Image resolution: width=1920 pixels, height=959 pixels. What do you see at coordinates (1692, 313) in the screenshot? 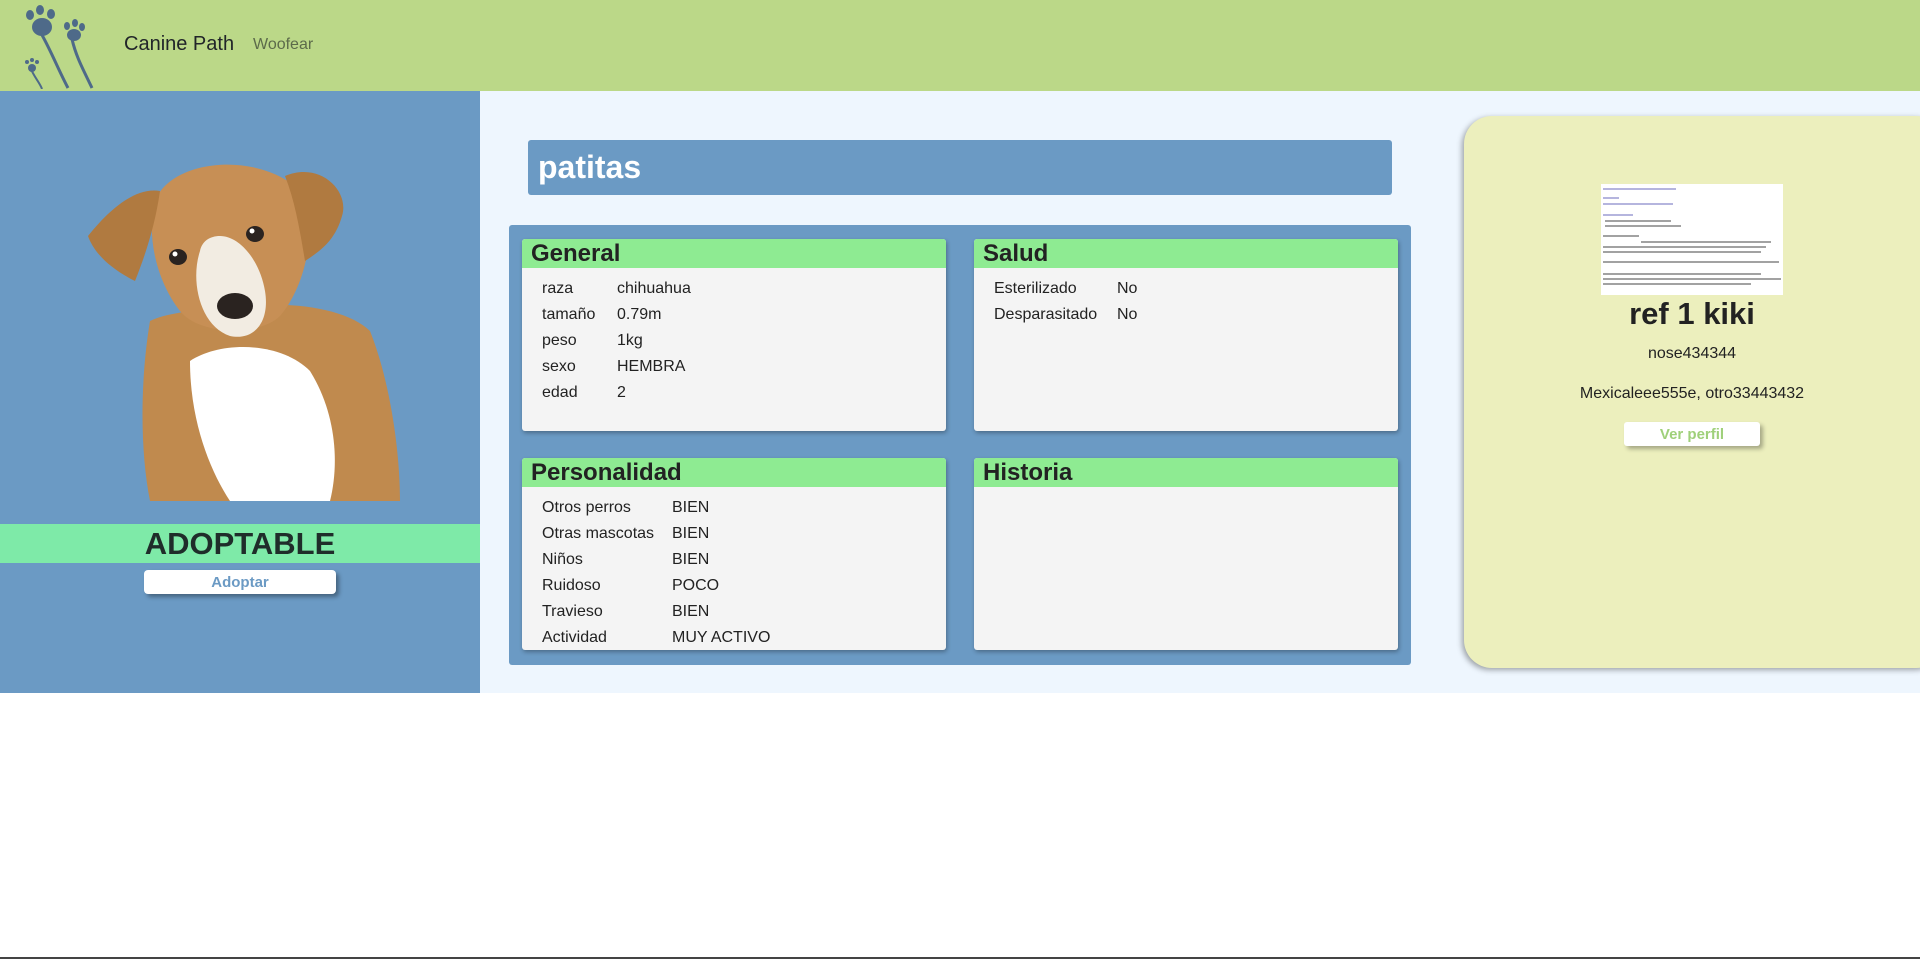
I see `reference-title: ref 1 kiki` at bounding box center [1692, 313].